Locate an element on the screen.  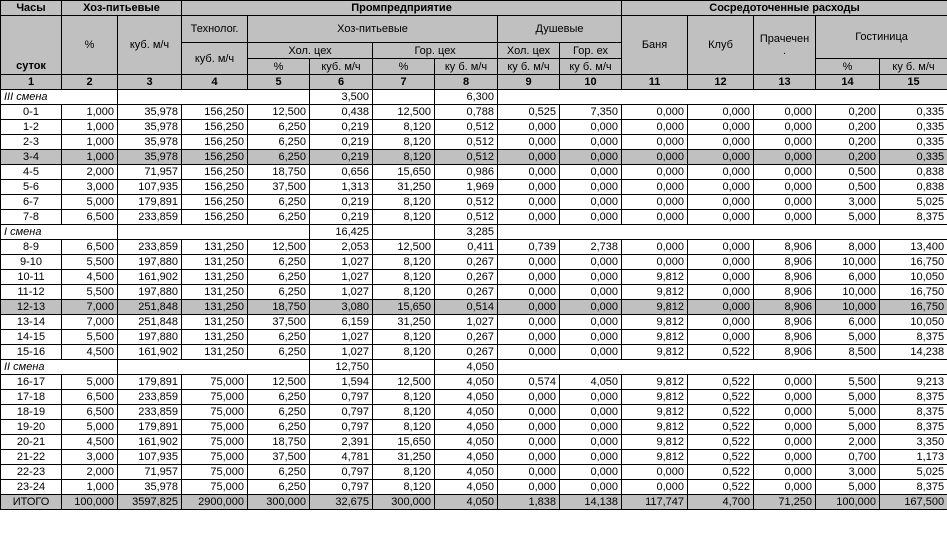
column-number: 1 is located at coordinates (31, 82).